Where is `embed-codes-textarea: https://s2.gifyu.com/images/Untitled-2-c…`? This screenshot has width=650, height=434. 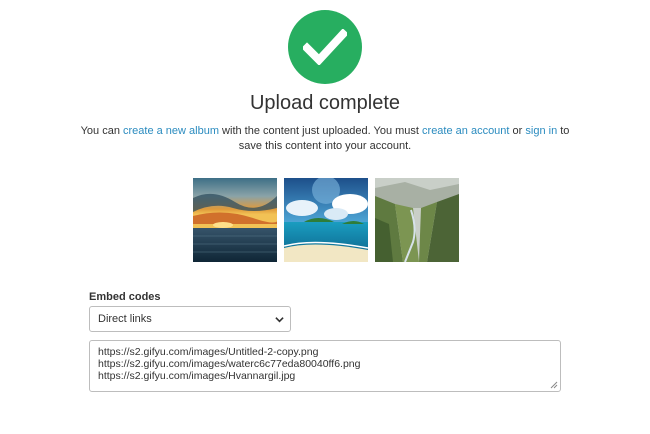 embed-codes-textarea: https://s2.gifyu.com/images/Untitled-2-c… is located at coordinates (325, 366).